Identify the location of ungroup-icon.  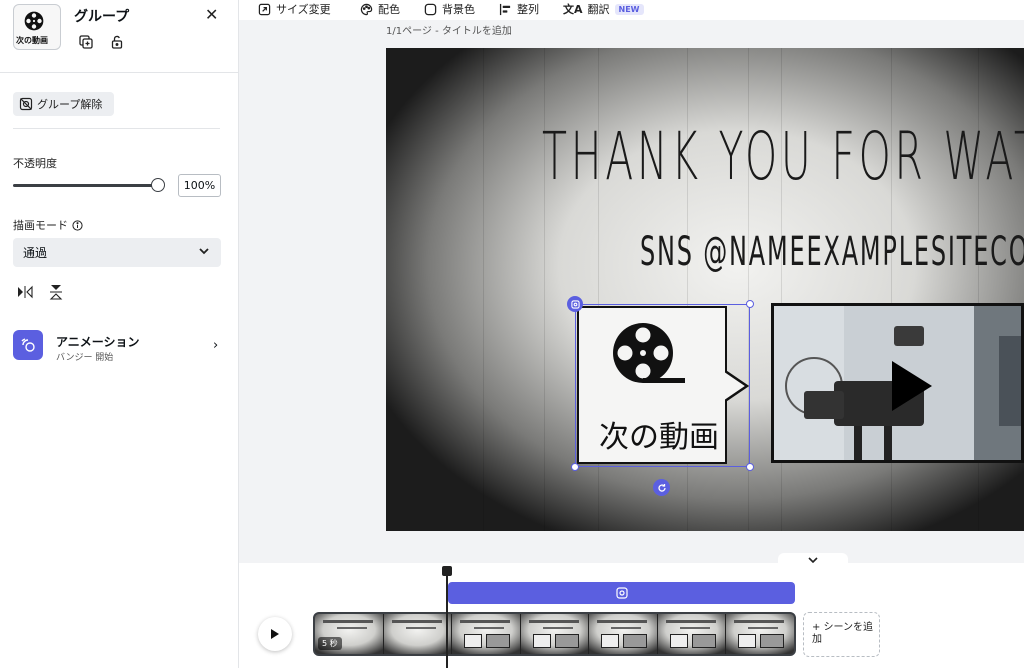
(26, 104).